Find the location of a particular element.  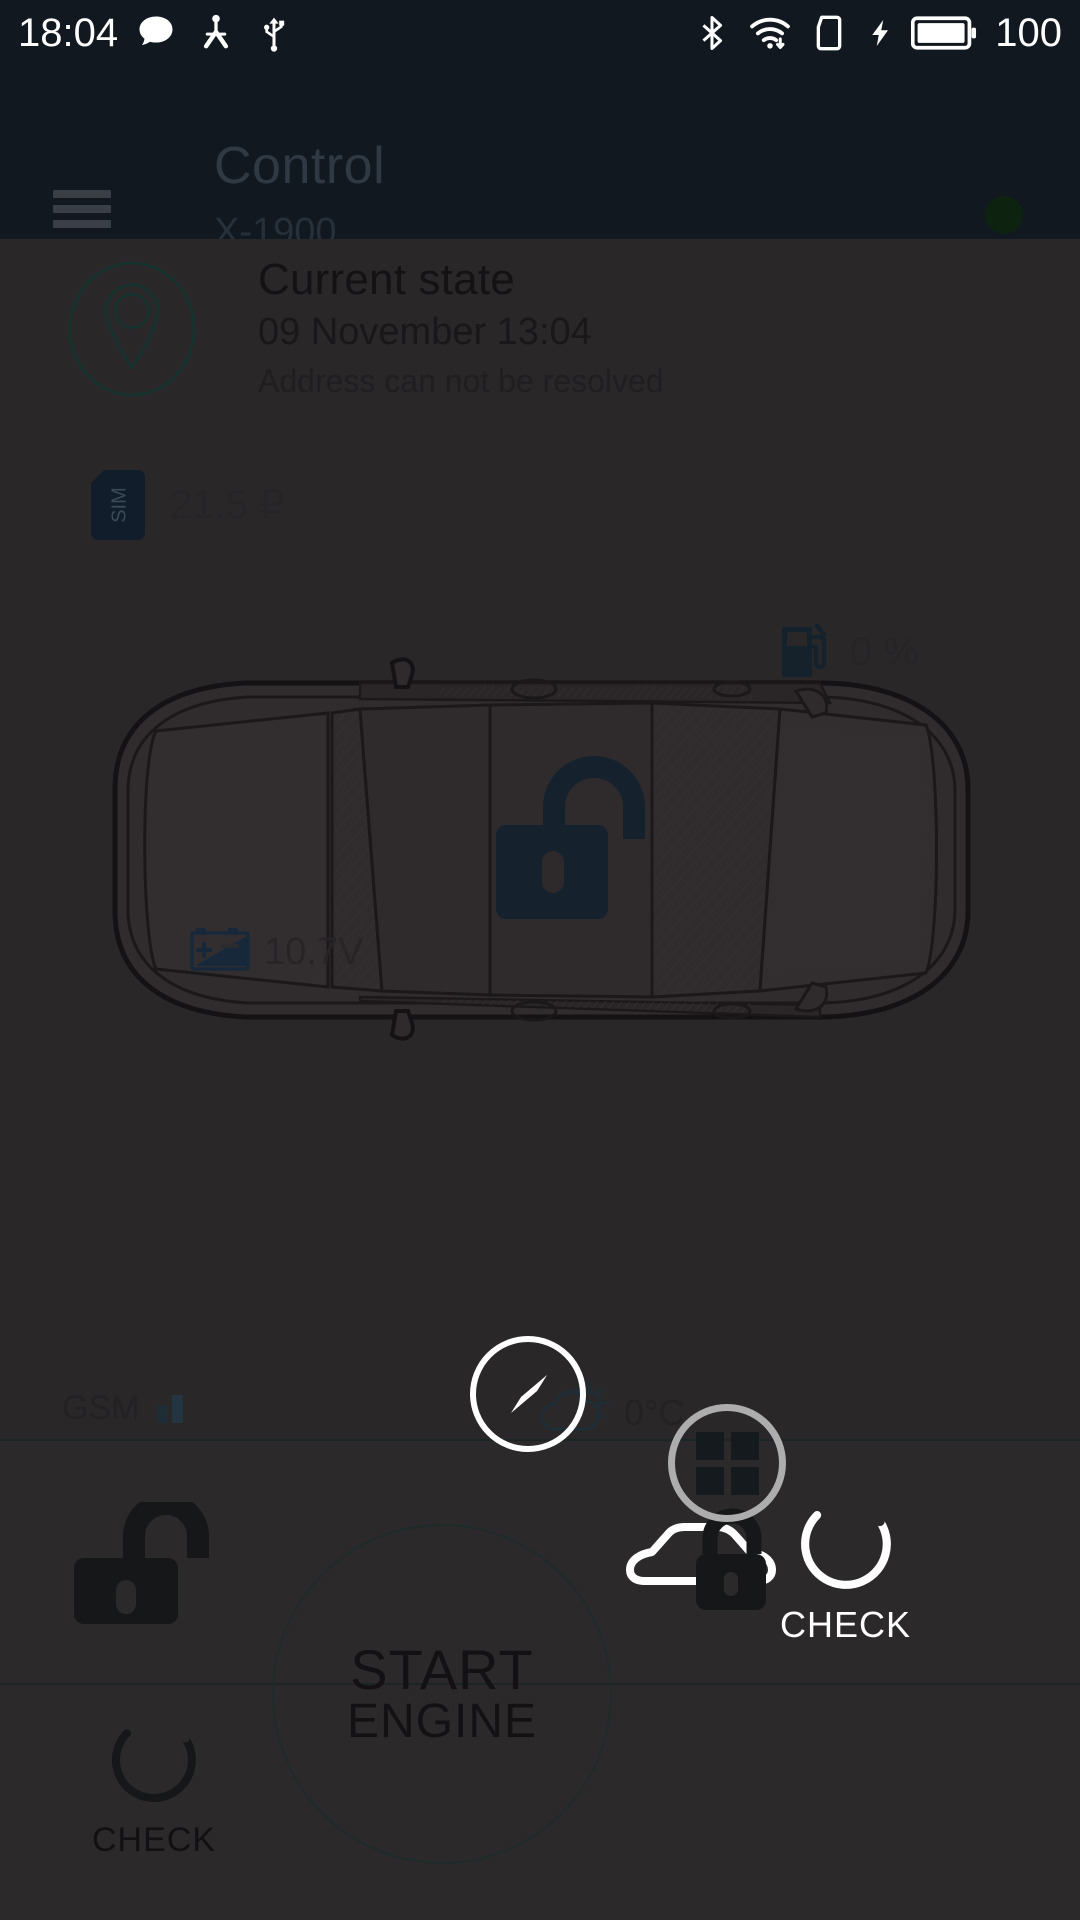

location-pin-icon is located at coordinates (132, 329).